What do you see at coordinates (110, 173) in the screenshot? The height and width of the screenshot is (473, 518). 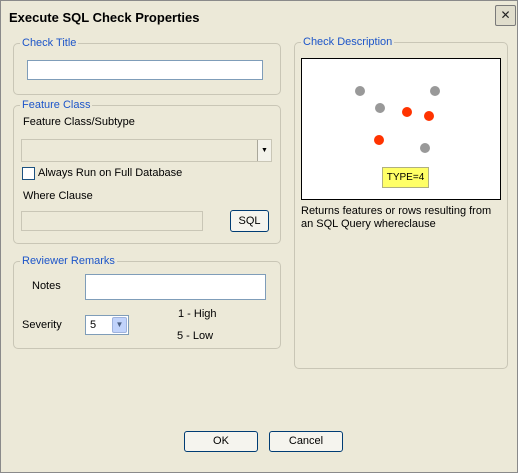 I see `always-run-label: Always Run on Full Database` at bounding box center [110, 173].